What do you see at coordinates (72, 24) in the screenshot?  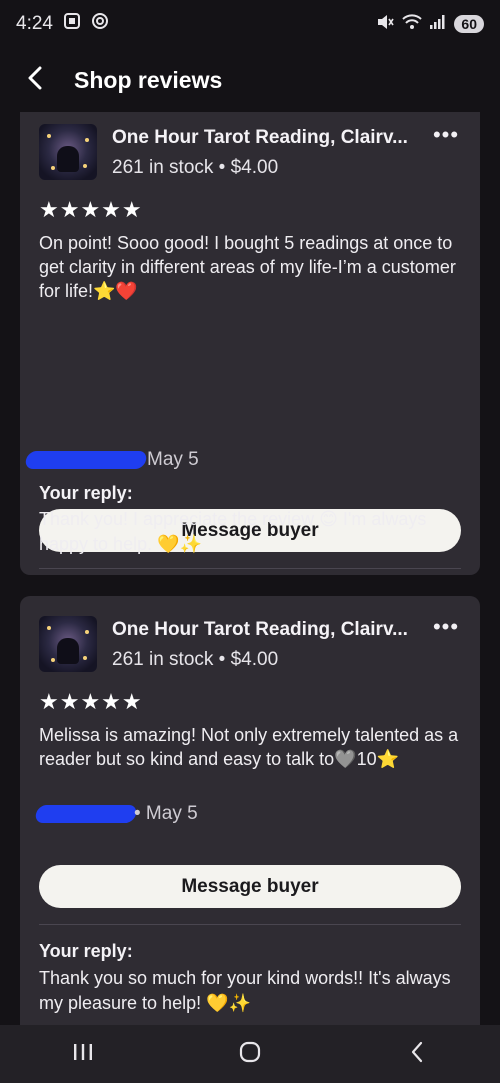 I see `screenshot-icon` at bounding box center [72, 24].